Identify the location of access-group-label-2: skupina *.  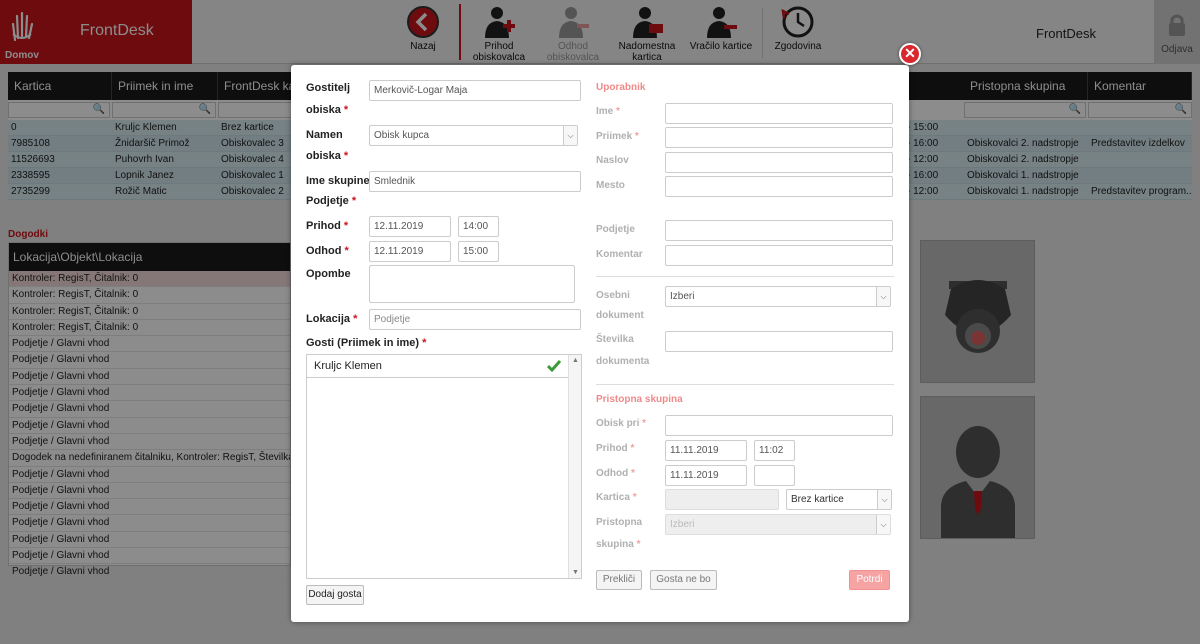
(618, 544).